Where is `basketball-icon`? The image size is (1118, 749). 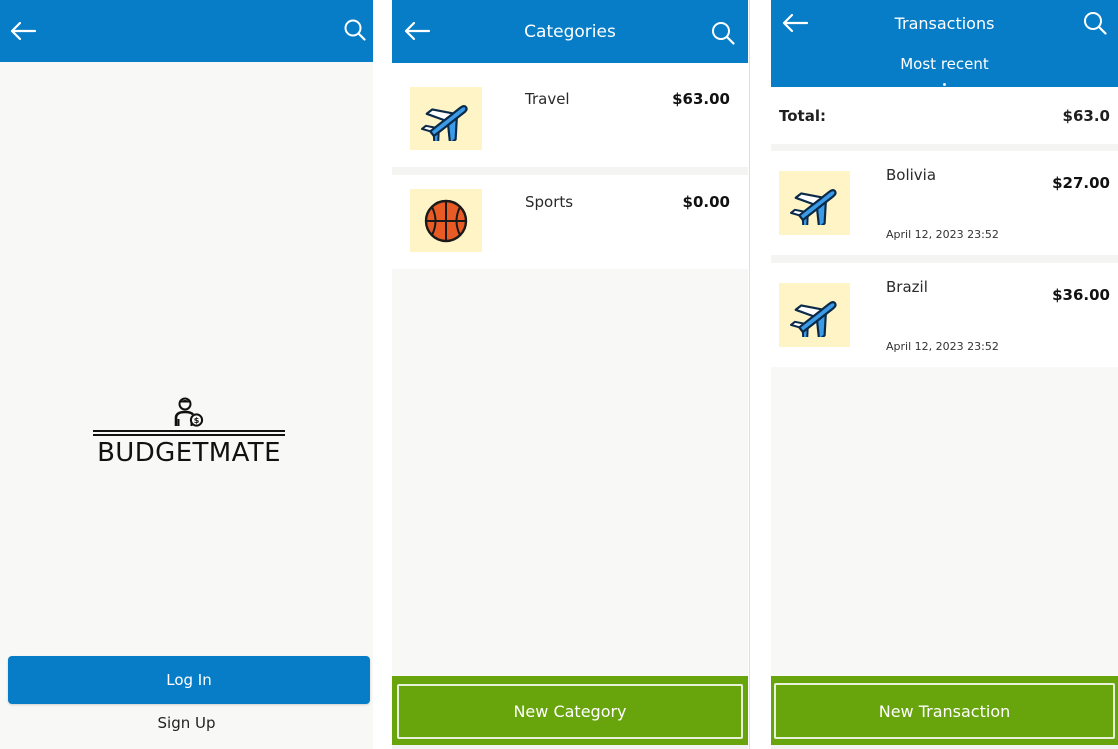
basketball-icon is located at coordinates (446, 220).